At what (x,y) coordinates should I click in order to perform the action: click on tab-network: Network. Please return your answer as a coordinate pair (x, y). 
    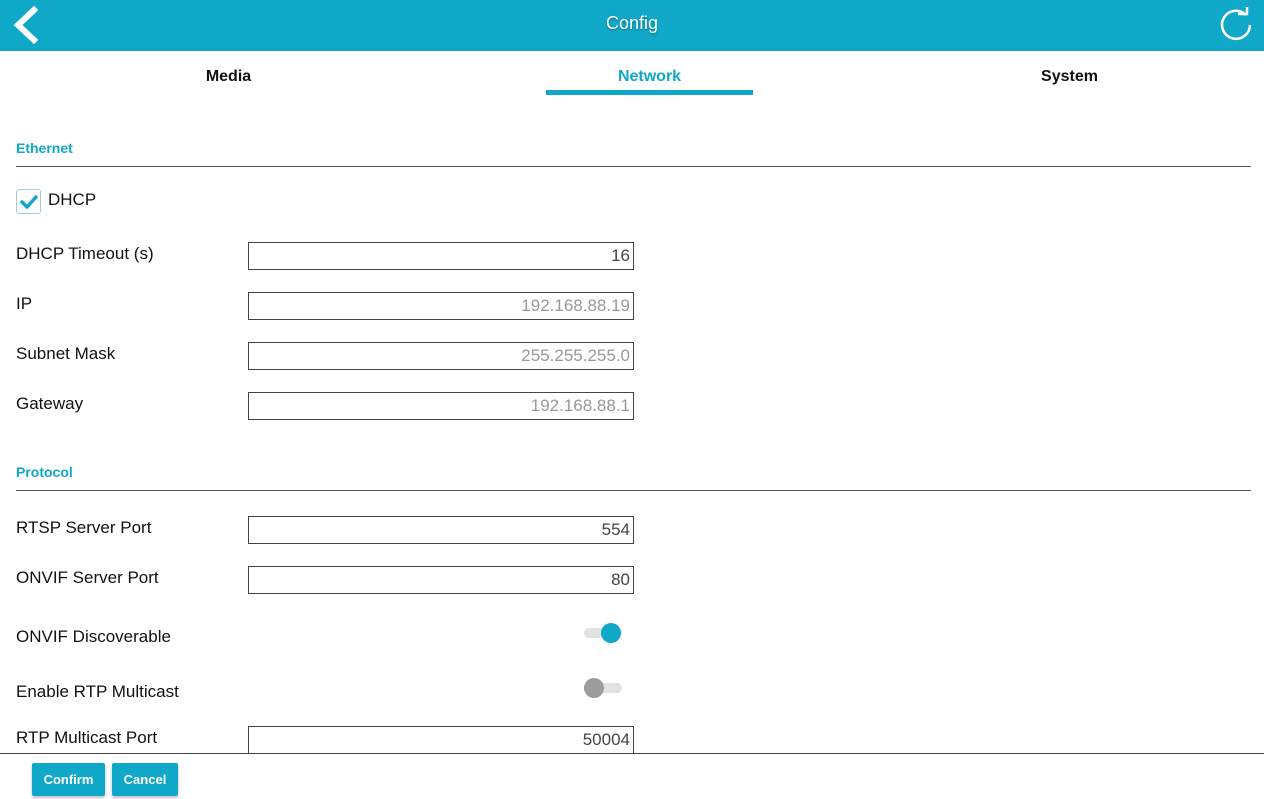
    Looking at the image, I should click on (649, 73).